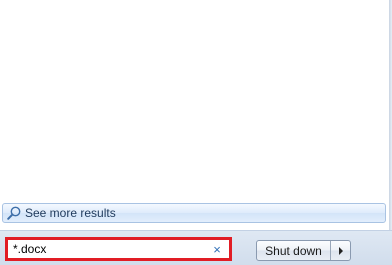 This screenshot has height=265, width=392. I want to click on search-input, so click(108, 249).